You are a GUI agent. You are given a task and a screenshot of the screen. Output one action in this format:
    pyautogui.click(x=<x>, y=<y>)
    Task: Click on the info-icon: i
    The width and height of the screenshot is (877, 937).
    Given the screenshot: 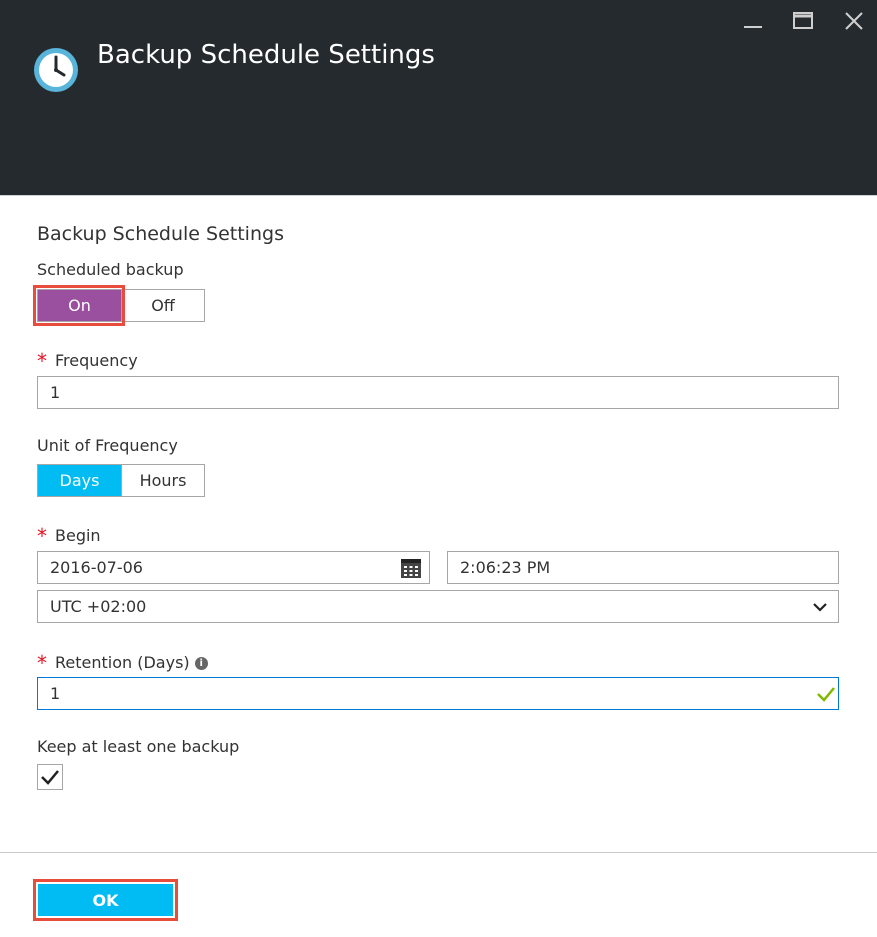 What is the action you would take?
    pyautogui.click(x=201, y=663)
    